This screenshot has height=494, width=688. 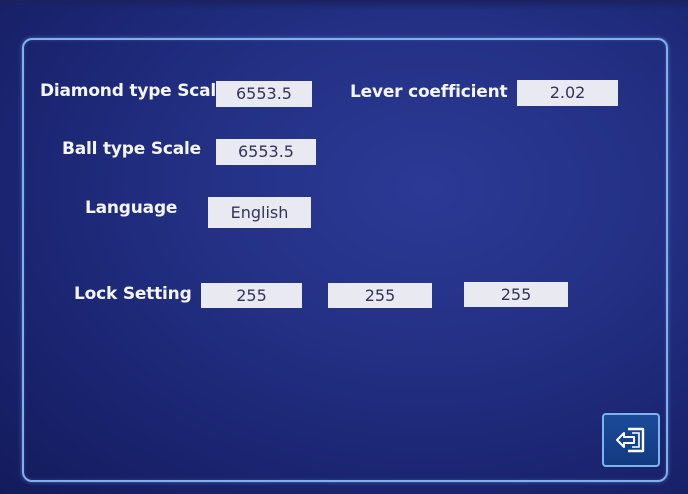 I want to click on language-selector: English, so click(x=259, y=212).